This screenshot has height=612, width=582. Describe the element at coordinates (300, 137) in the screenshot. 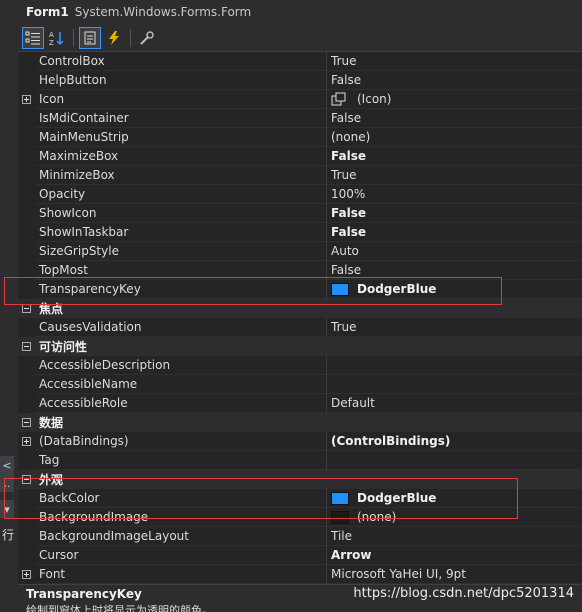

I see `property-row: MainMenuStrip (none)` at that location.